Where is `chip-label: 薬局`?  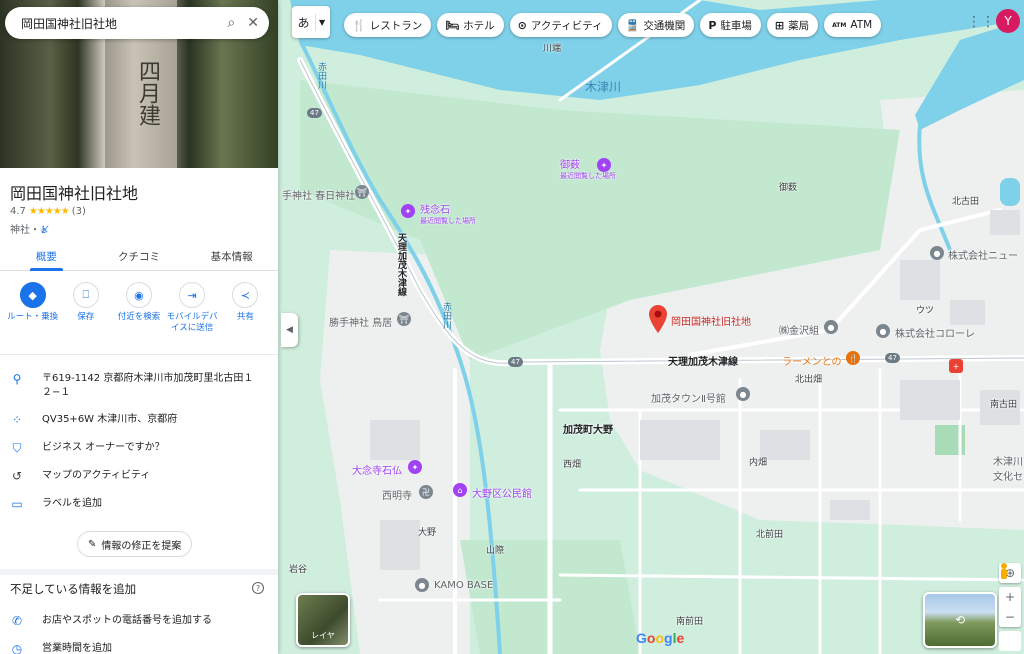
chip-label: 薬局 is located at coordinates (799, 25).